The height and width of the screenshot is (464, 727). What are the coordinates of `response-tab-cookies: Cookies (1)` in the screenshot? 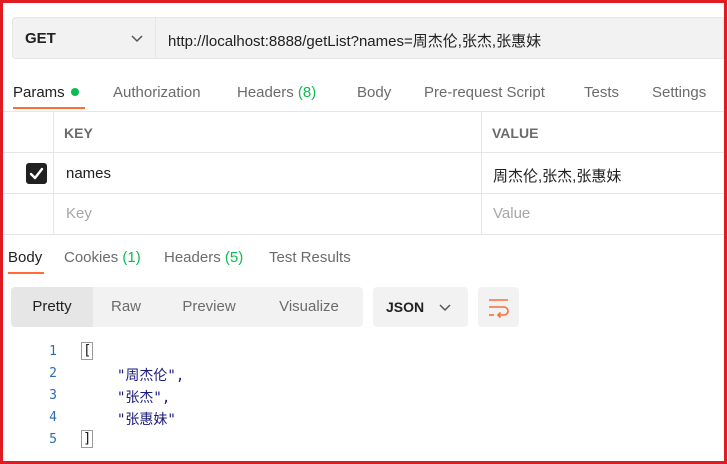 It's located at (102, 257).